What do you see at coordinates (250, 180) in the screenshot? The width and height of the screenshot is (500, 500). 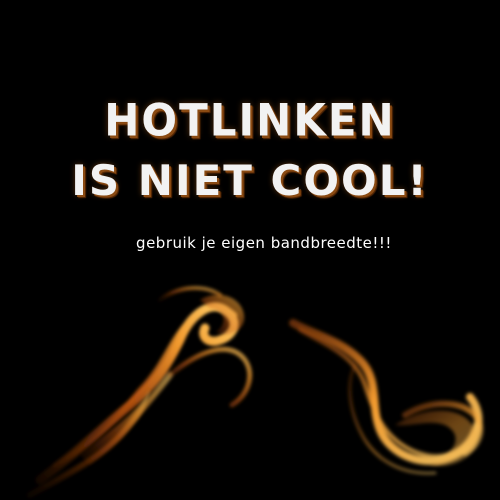 I see `headline-line-2: IS NIET COOL!` at bounding box center [250, 180].